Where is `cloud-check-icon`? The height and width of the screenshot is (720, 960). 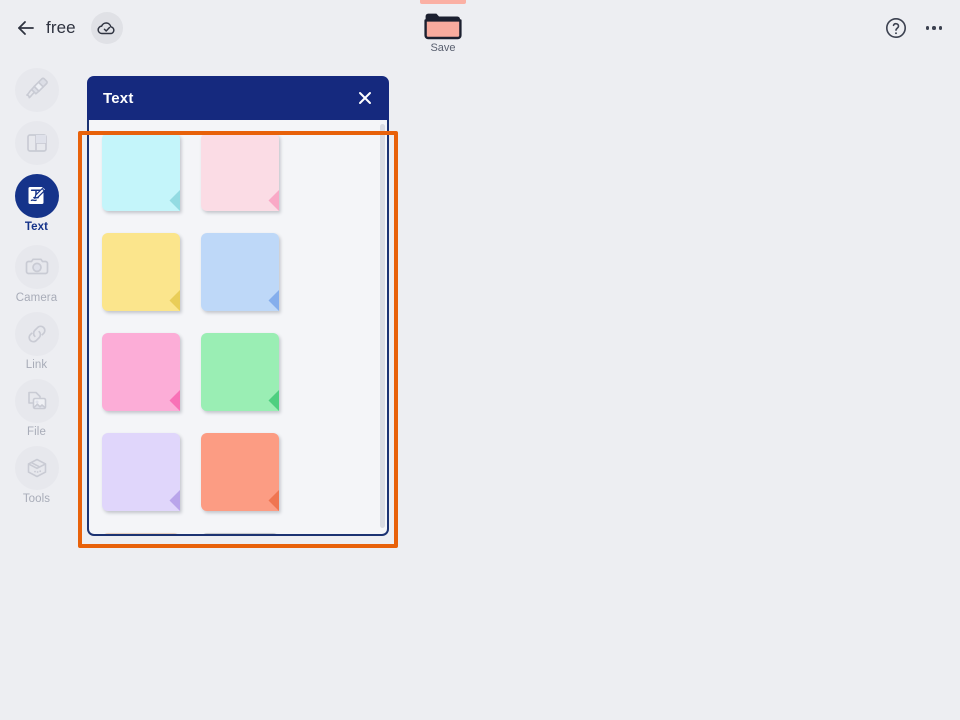 cloud-check-icon is located at coordinates (107, 28).